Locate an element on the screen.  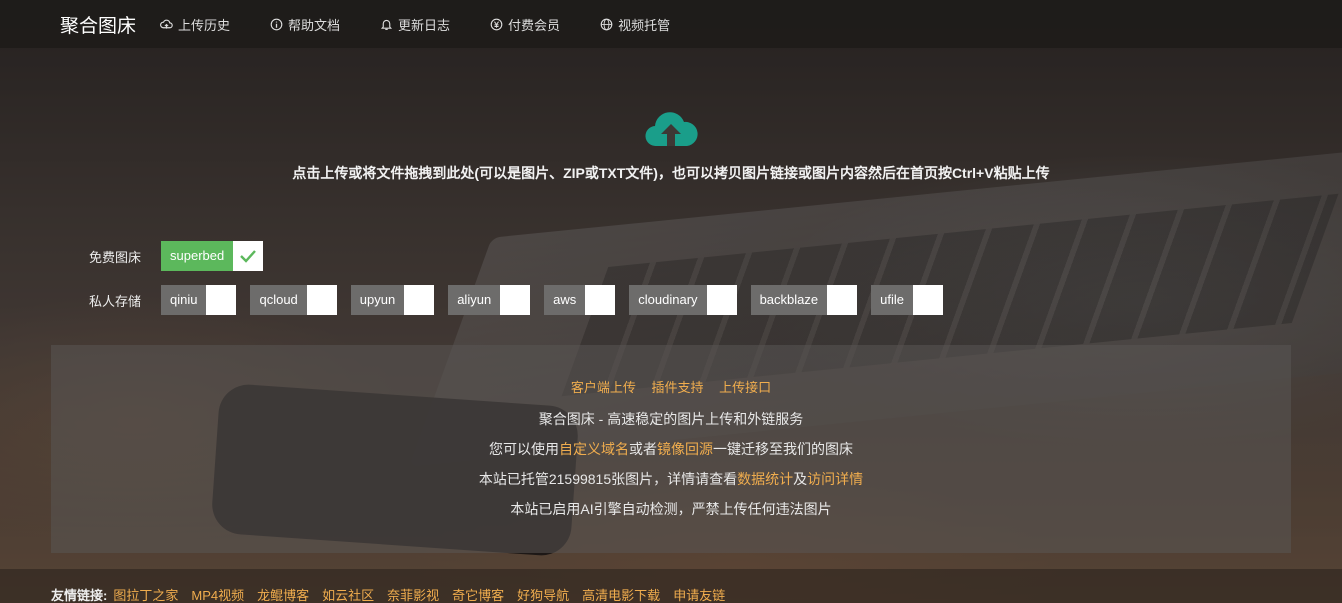
storage-option-name: aliyun is located at coordinates (474, 300).